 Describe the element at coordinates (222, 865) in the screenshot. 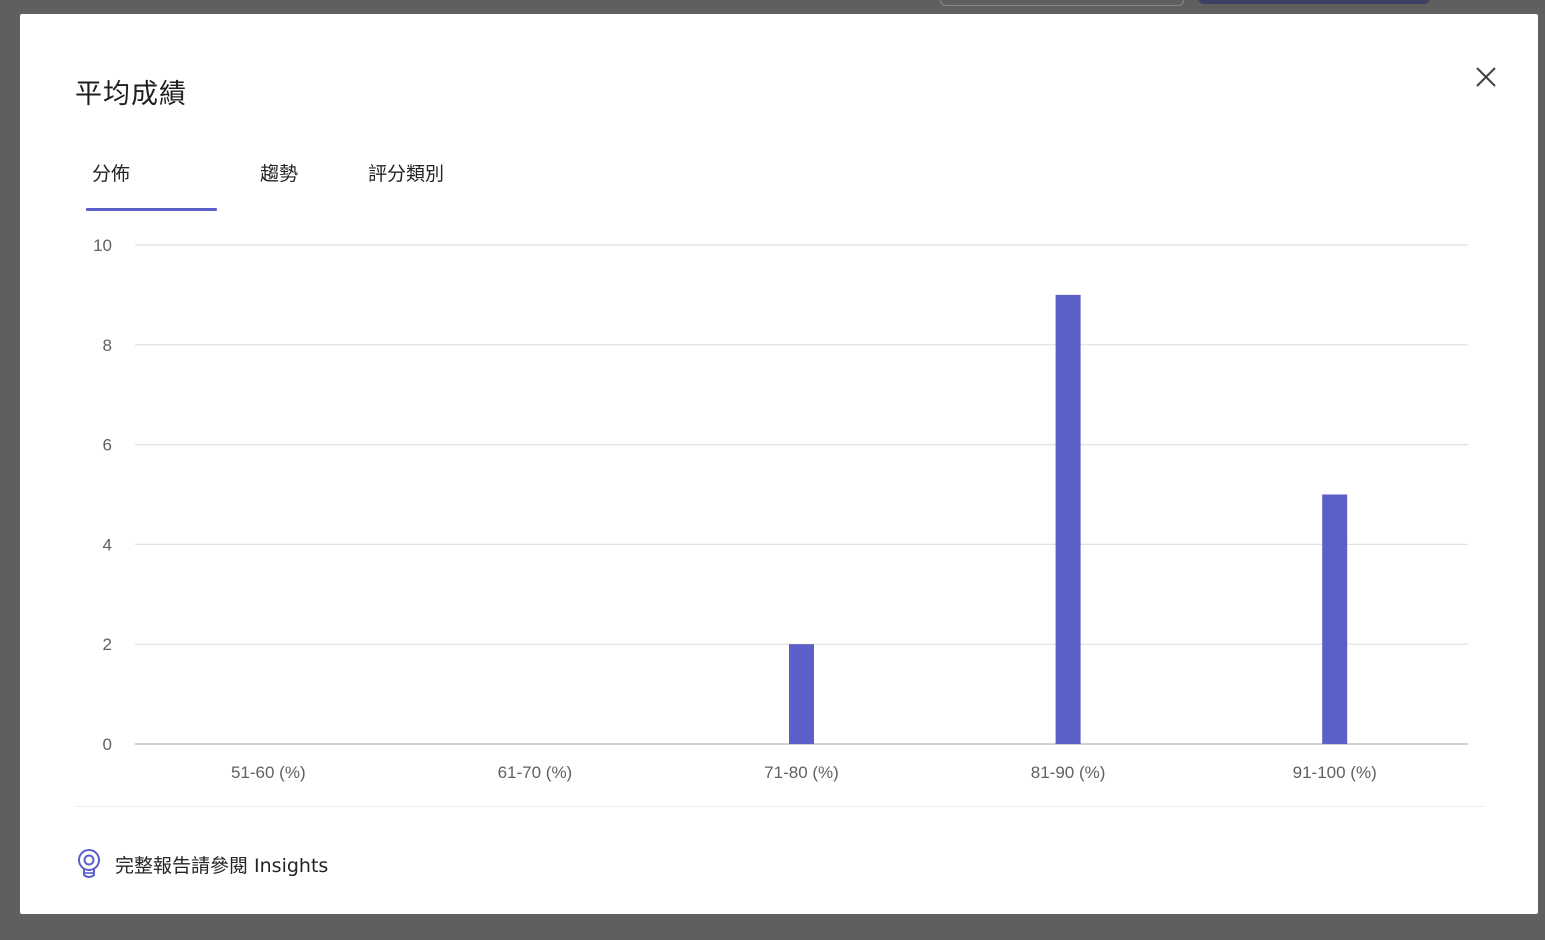

I see `insights-link-text: 完整報告請參閱 Insights` at that location.